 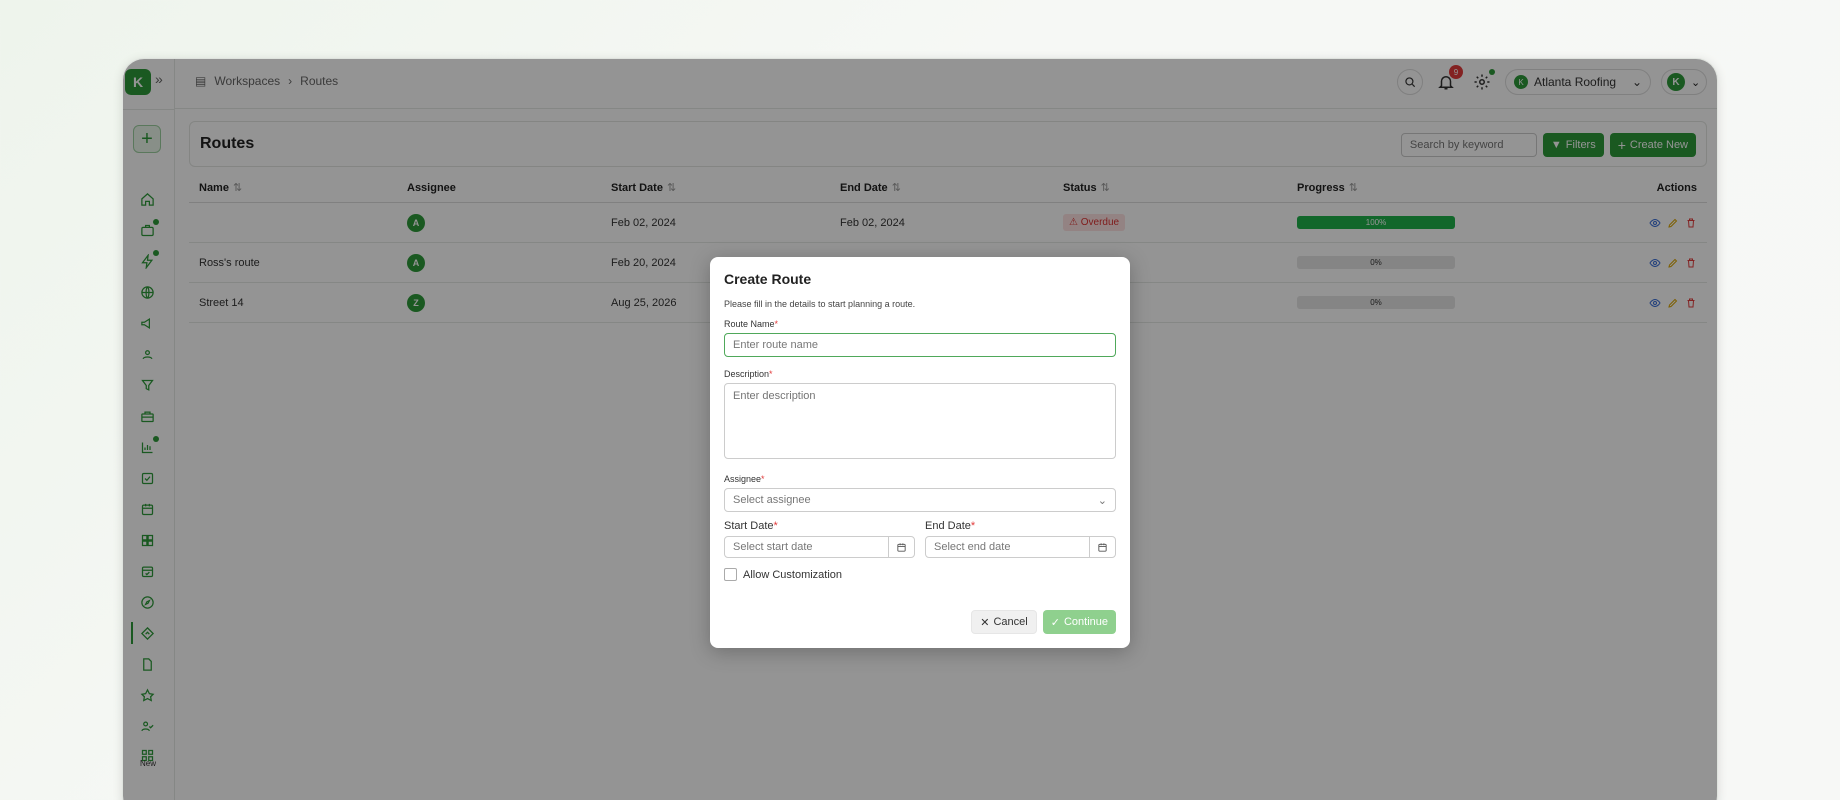 I want to click on route-name-label: Route Name*, so click(x=751, y=324).